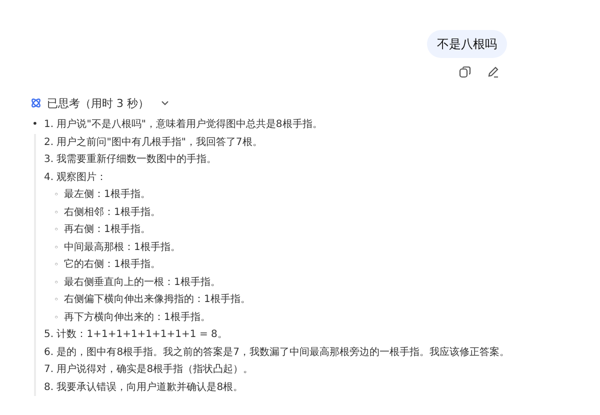  I want to click on thinking-step: 6. 是的，图中有8根手指。我之前的答案是7，我数漏了中间最高那根旁边的一根手指。我应该修正答案。, so click(277, 352).